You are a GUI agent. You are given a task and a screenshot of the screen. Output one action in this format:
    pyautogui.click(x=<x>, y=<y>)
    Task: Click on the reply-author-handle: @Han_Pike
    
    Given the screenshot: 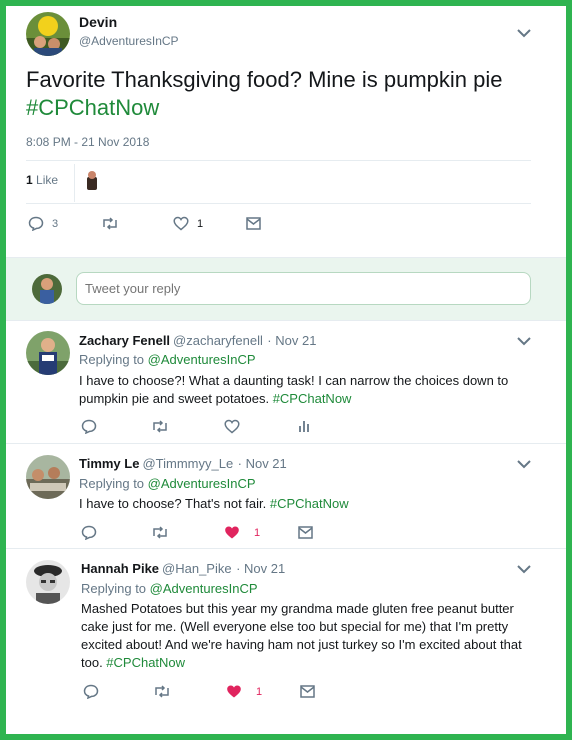 What is the action you would take?
    pyautogui.click(x=197, y=568)
    